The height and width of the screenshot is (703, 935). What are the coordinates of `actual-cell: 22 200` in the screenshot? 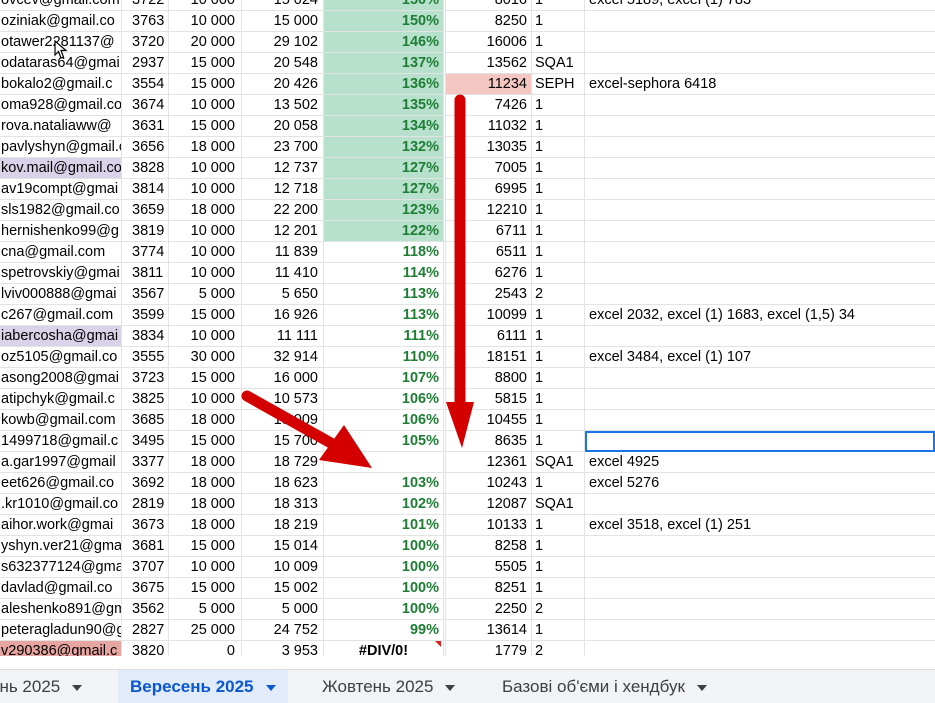 It's located at (283, 210).